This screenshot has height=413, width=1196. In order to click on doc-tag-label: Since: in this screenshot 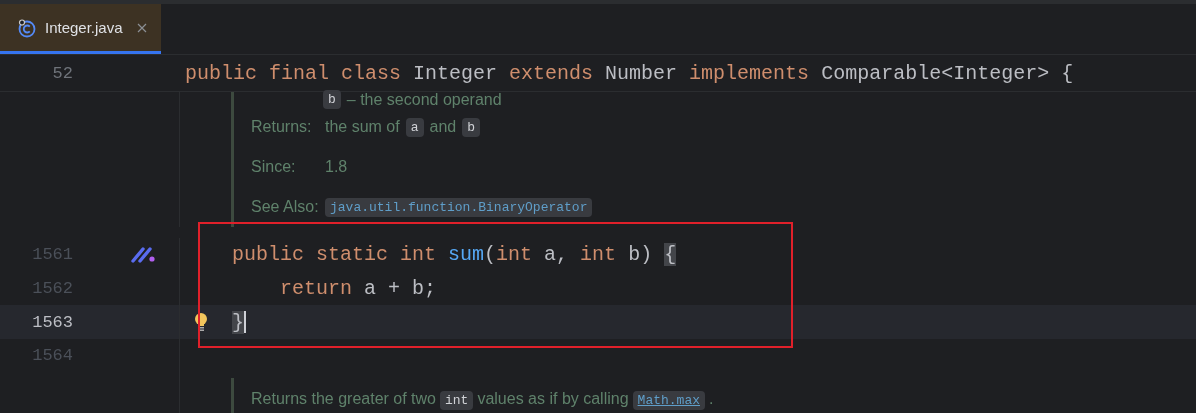, I will do `click(274, 167)`.